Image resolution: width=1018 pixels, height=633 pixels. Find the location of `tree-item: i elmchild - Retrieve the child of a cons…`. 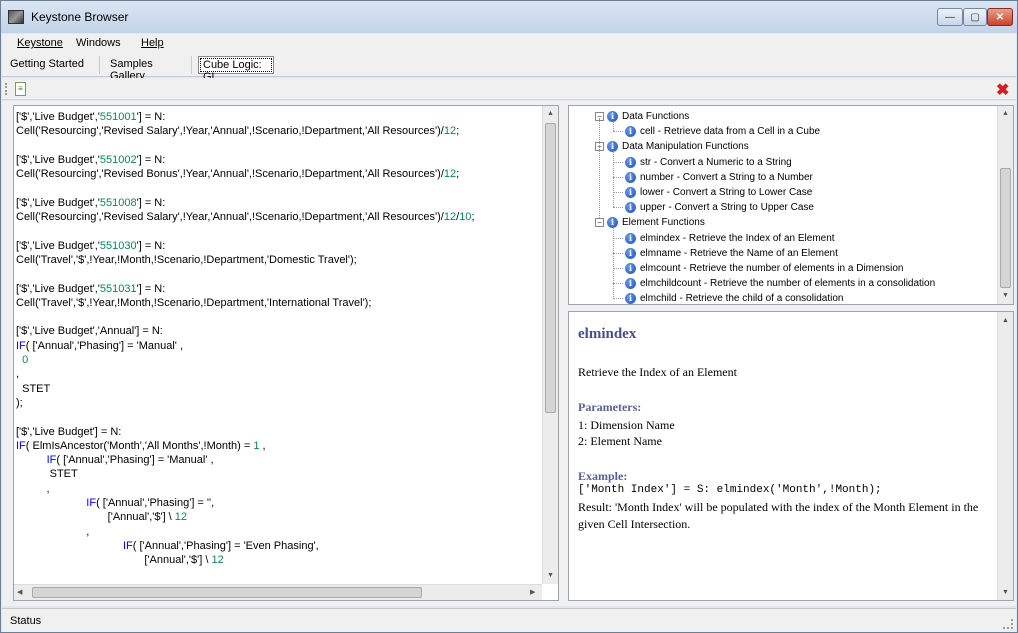

tree-item: i elmchild - Retrieve the child of a cons… is located at coordinates (734, 297).